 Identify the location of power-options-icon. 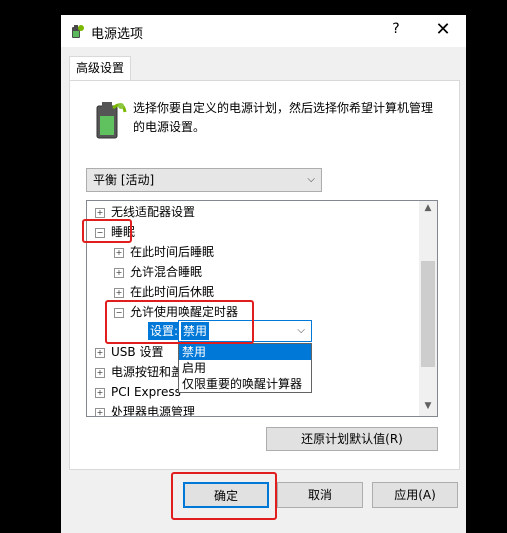
(77, 31).